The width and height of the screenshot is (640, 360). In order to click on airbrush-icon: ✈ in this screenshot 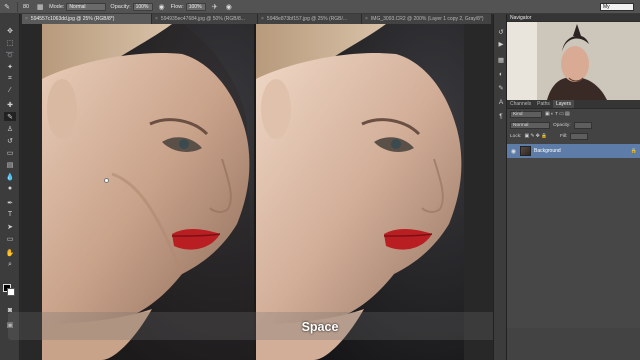, I will do `click(214, 7)`.